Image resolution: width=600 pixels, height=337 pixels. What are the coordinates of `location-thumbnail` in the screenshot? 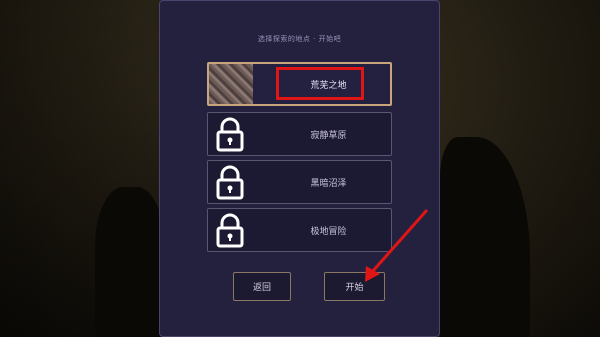 It's located at (231, 84).